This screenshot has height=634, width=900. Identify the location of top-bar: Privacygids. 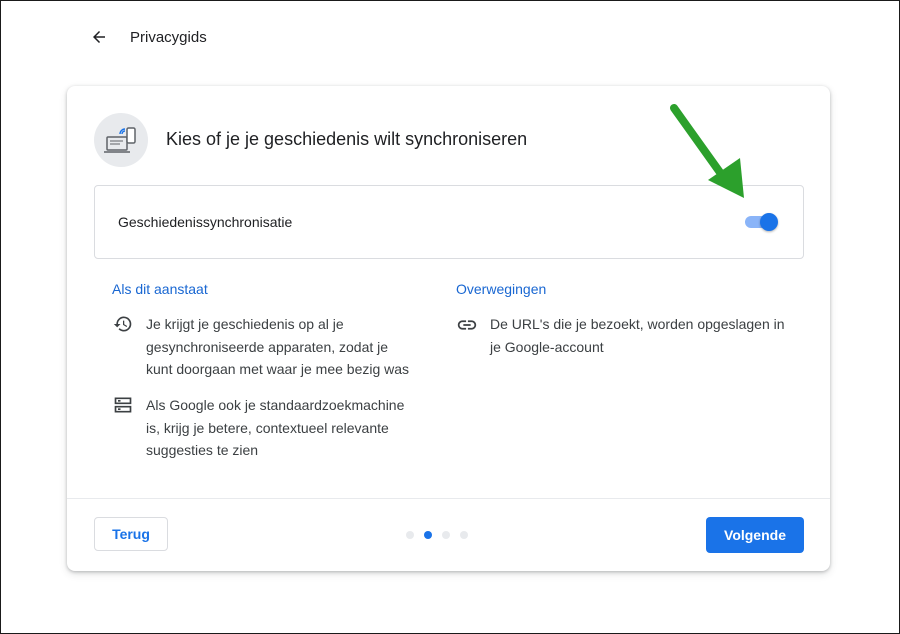
(146, 37).